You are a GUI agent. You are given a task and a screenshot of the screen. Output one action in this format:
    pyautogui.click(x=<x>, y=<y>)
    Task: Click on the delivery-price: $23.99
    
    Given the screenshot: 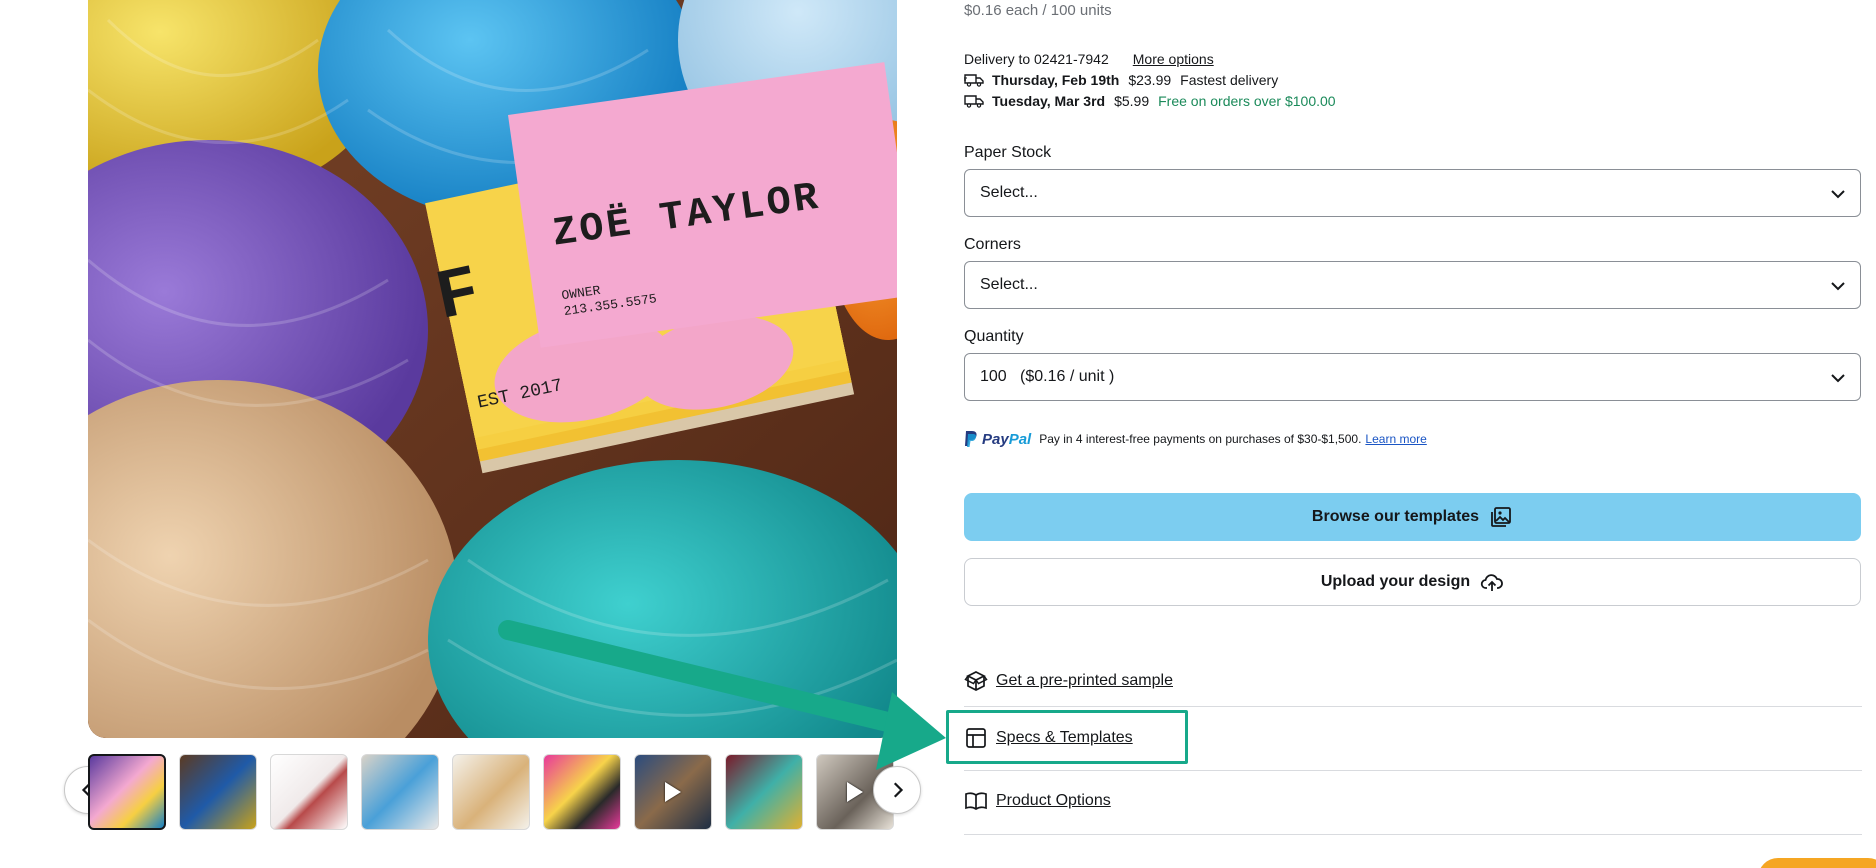 What is the action you would take?
    pyautogui.click(x=1150, y=79)
    